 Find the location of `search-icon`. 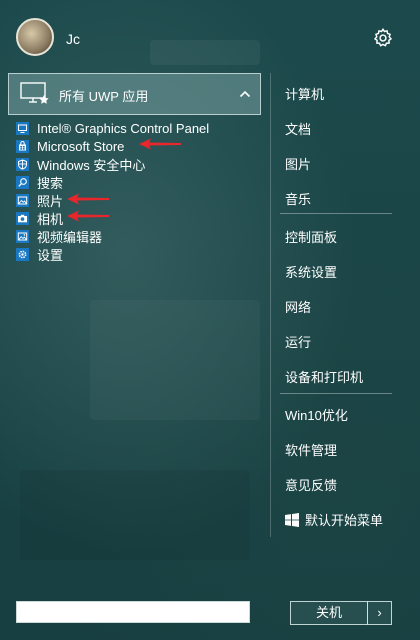

search-icon is located at coordinates (22, 182).